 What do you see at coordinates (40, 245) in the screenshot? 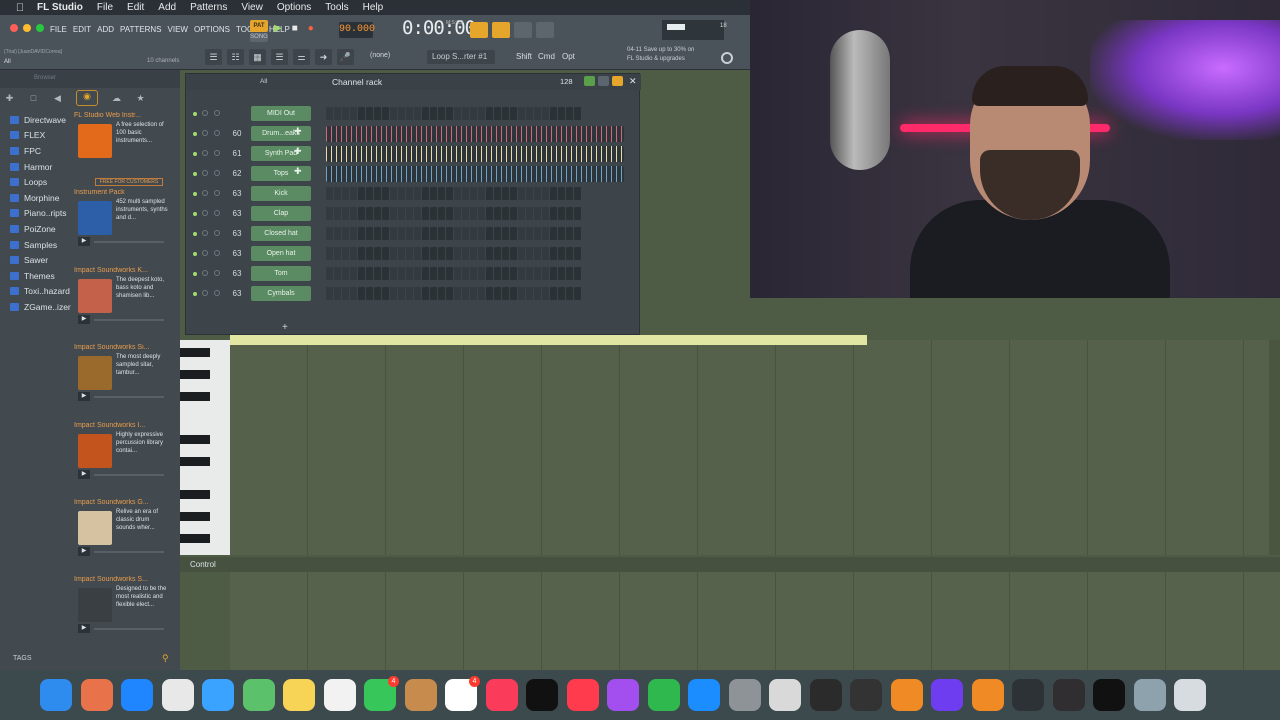
I see `folder-item: Samples` at bounding box center [40, 245].